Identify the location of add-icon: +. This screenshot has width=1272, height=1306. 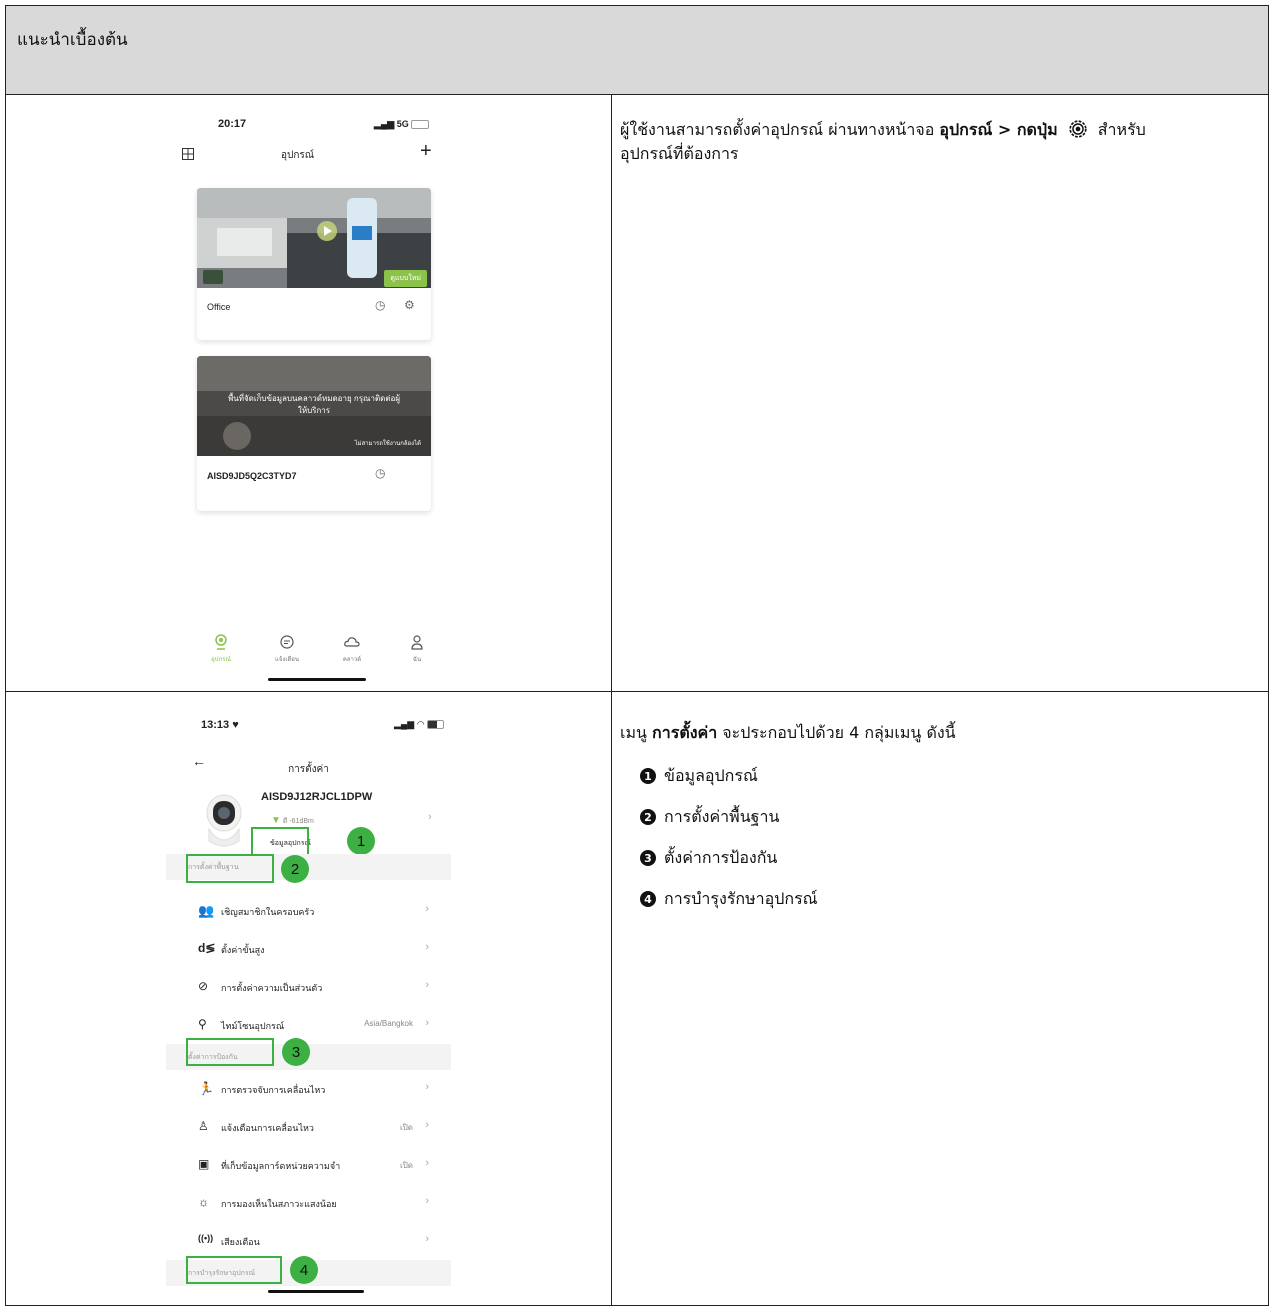
(426, 151).